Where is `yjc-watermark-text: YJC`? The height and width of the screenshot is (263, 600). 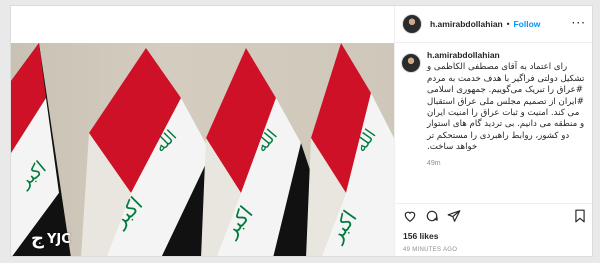
yjc-watermark-text: YJC is located at coordinates (58, 239).